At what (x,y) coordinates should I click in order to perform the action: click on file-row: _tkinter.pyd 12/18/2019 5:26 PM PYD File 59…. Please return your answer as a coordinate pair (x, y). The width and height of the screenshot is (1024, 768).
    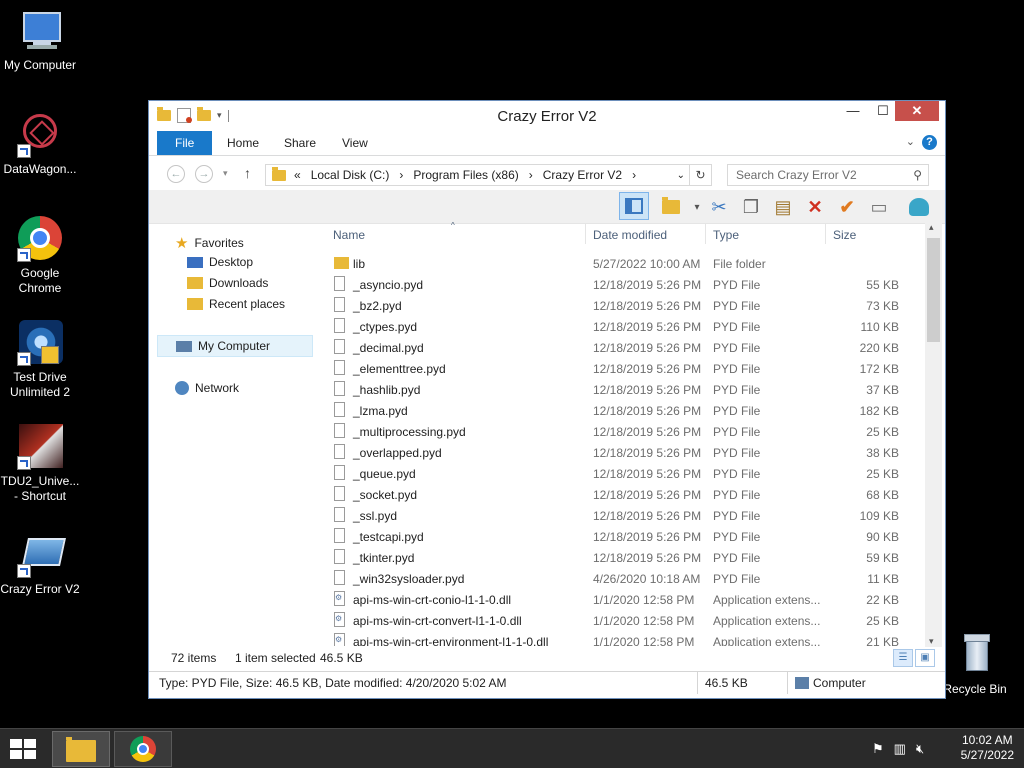
    Looking at the image, I should click on (618, 557).